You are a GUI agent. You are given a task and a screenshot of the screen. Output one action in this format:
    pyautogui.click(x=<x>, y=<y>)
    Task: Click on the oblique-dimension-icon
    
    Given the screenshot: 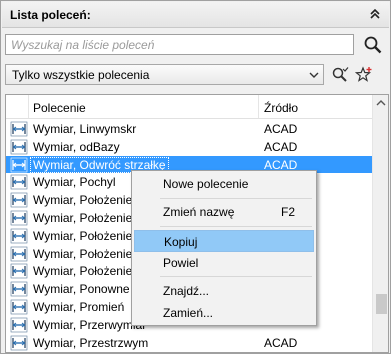 What is the action you would take?
    pyautogui.click(x=19, y=182)
    